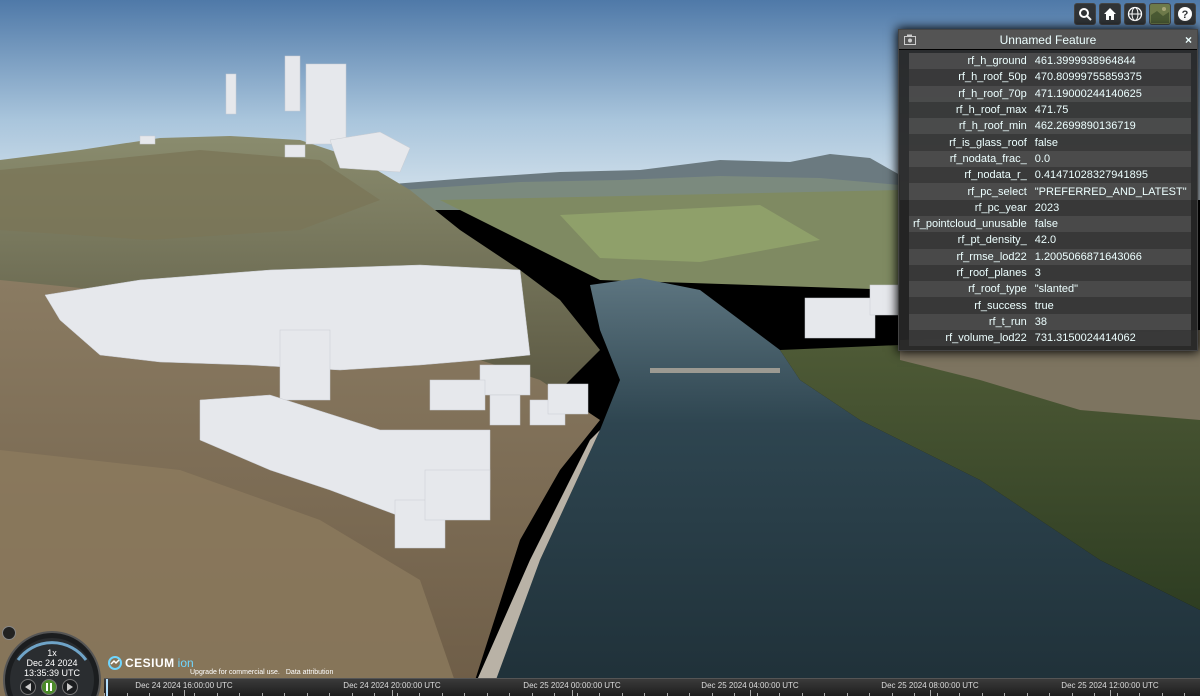 The height and width of the screenshot is (696, 1200). I want to click on animation-date: Dec 24 2024, so click(52, 663).